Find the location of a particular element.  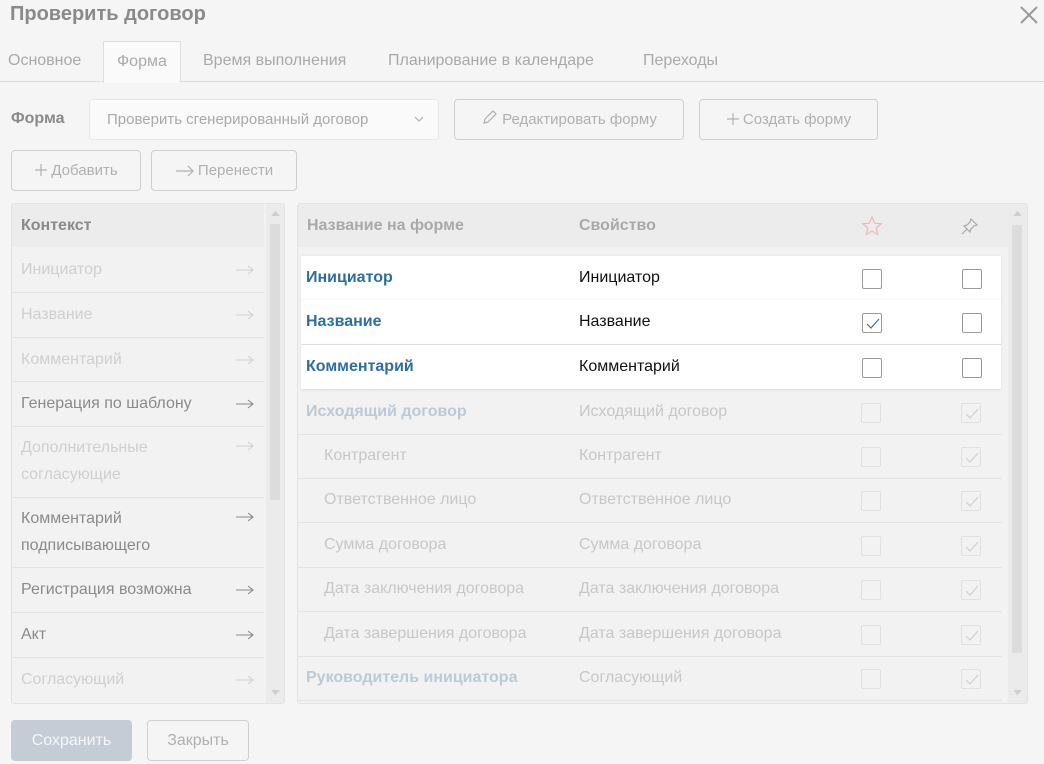

context-item: Комментарий is located at coordinates (138, 360).